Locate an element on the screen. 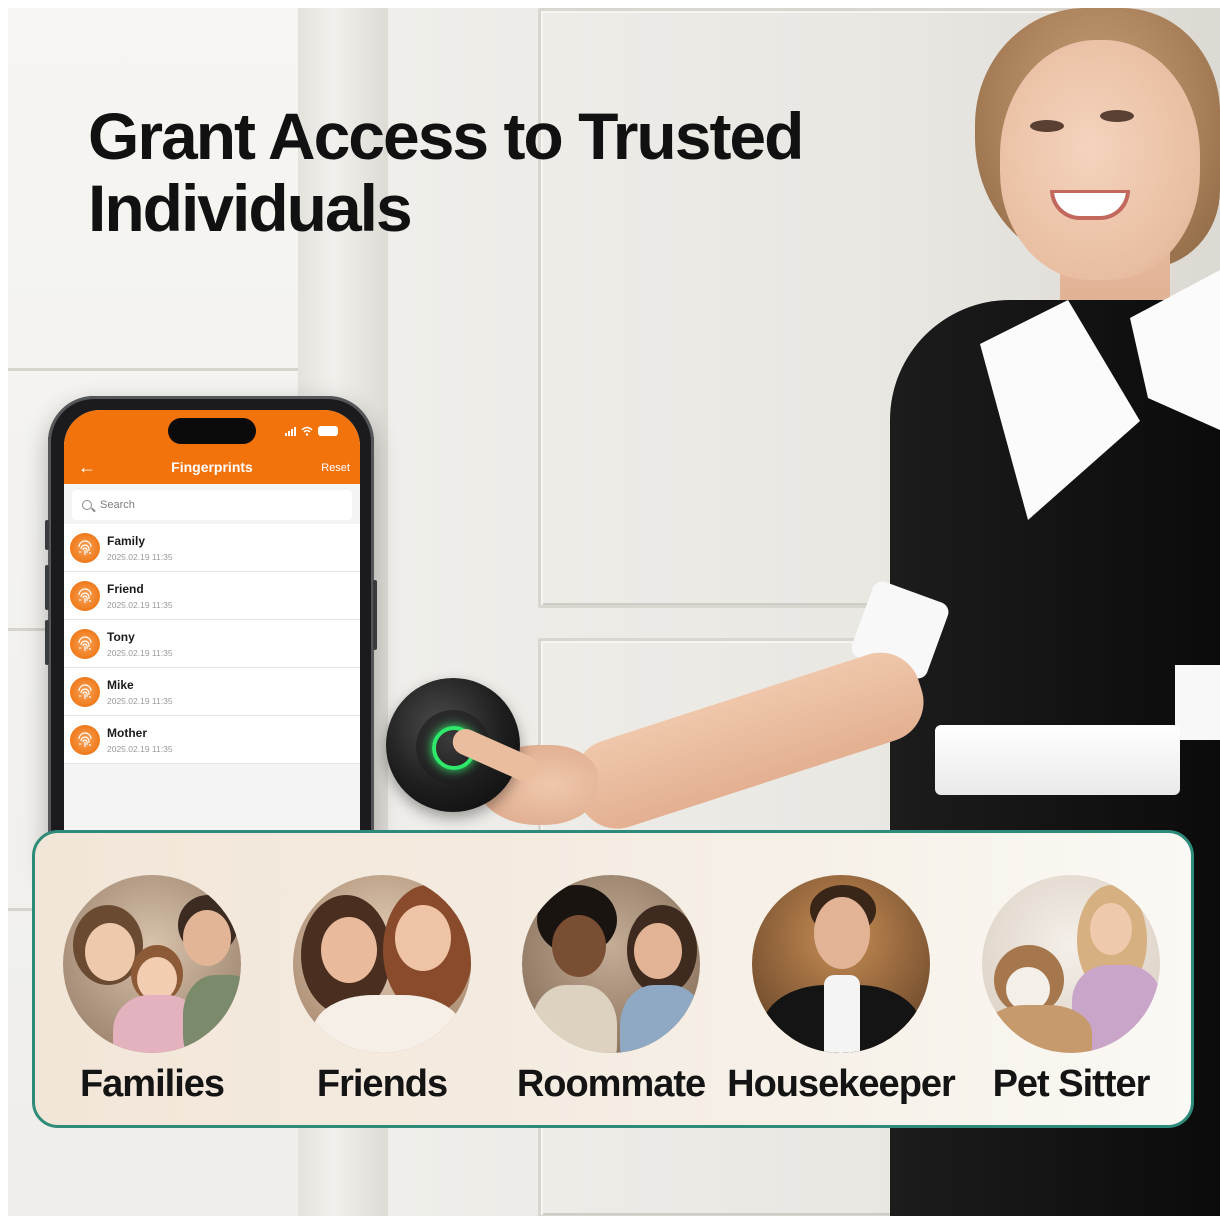 The image size is (1220, 1216). roommate-photo is located at coordinates (611, 964).